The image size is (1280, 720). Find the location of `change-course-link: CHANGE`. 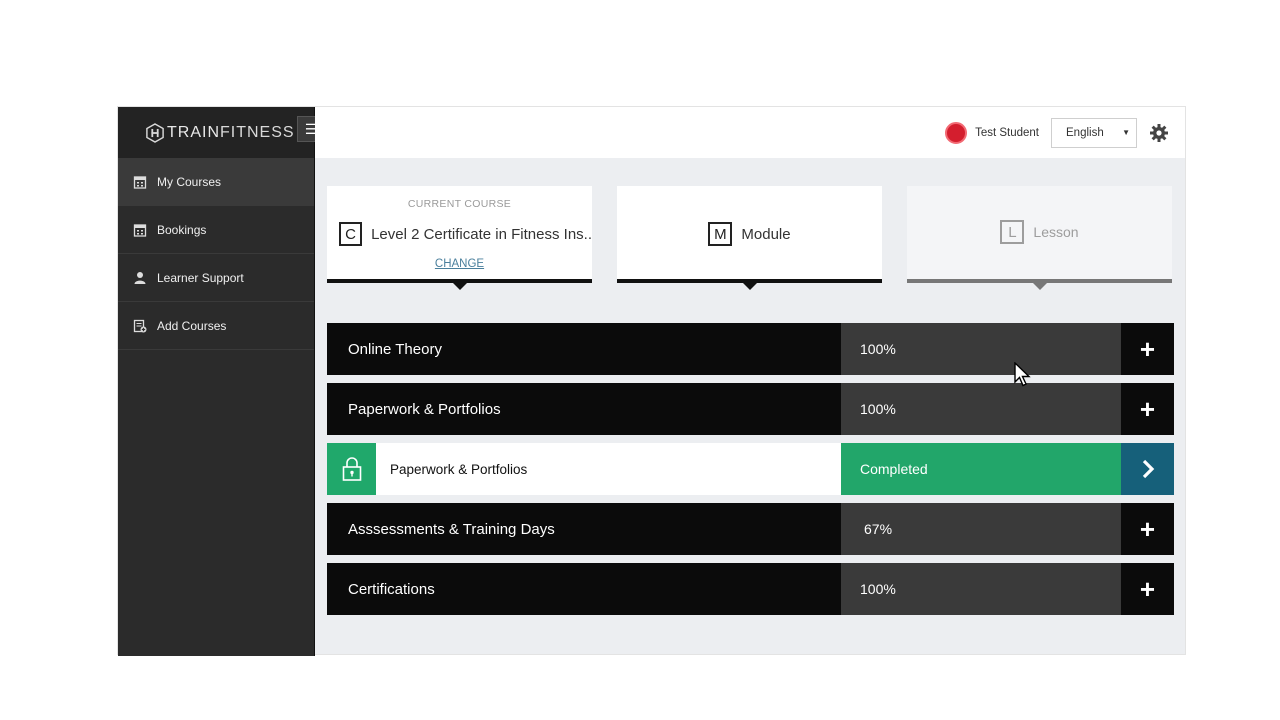

change-course-link: CHANGE is located at coordinates (459, 264).